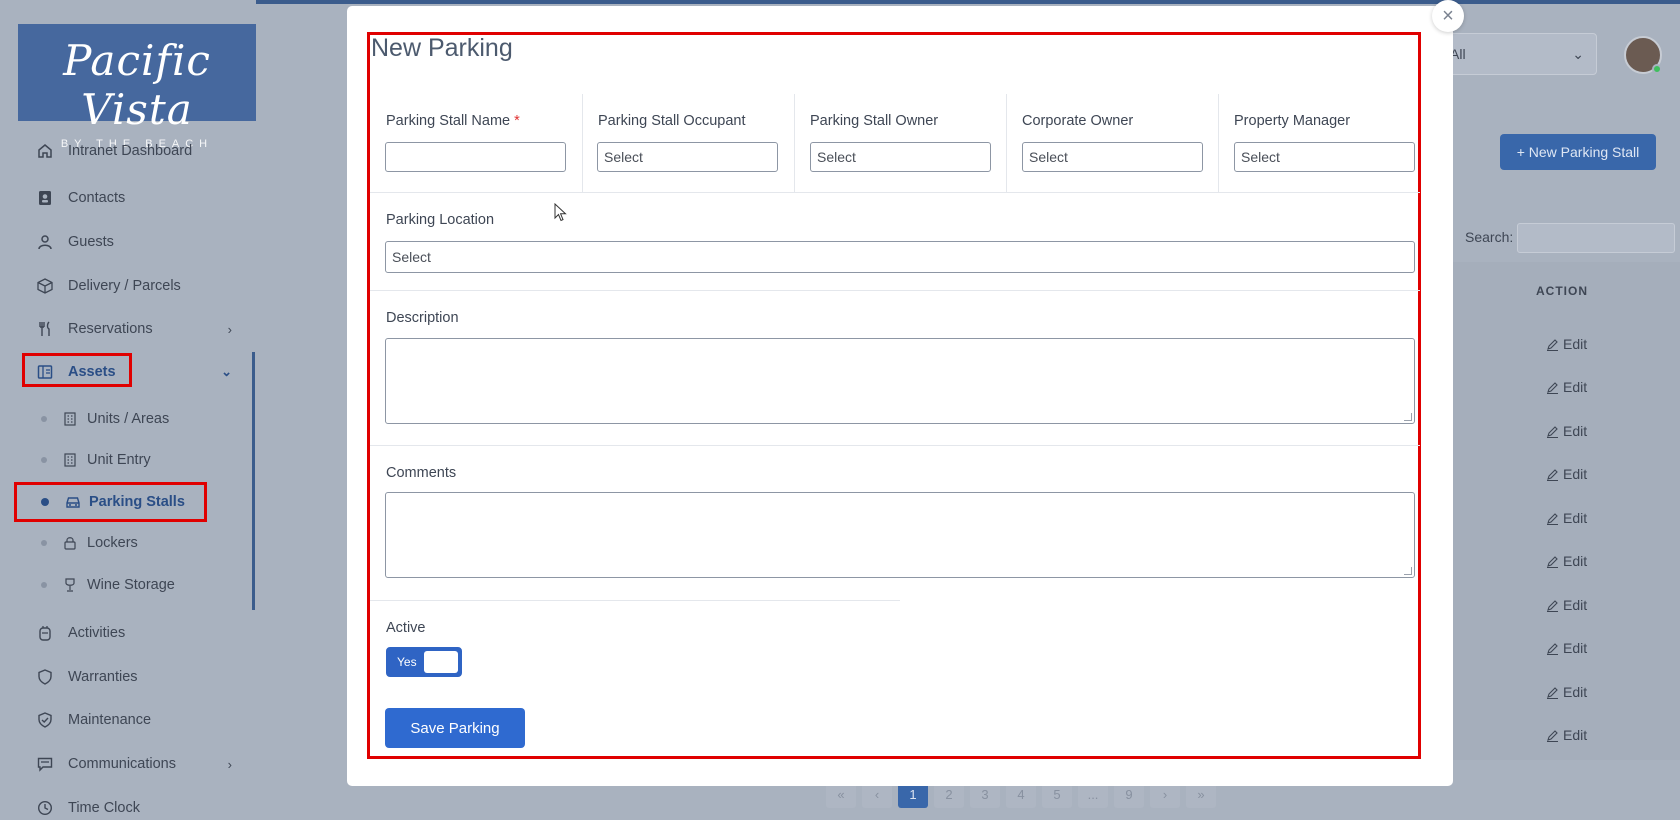 The height and width of the screenshot is (820, 1680). What do you see at coordinates (97, 198) in the screenshot?
I see `sidebar-item-label: Contacts` at bounding box center [97, 198].